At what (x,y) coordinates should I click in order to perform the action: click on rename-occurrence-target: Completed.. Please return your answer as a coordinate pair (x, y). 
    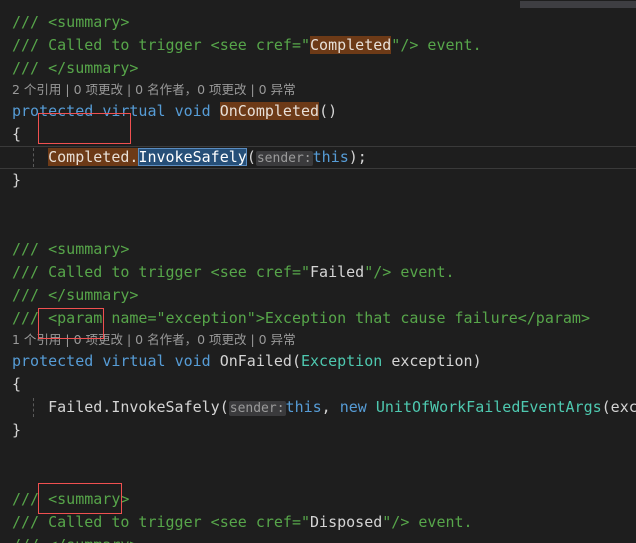
    Looking at the image, I should click on (93, 157).